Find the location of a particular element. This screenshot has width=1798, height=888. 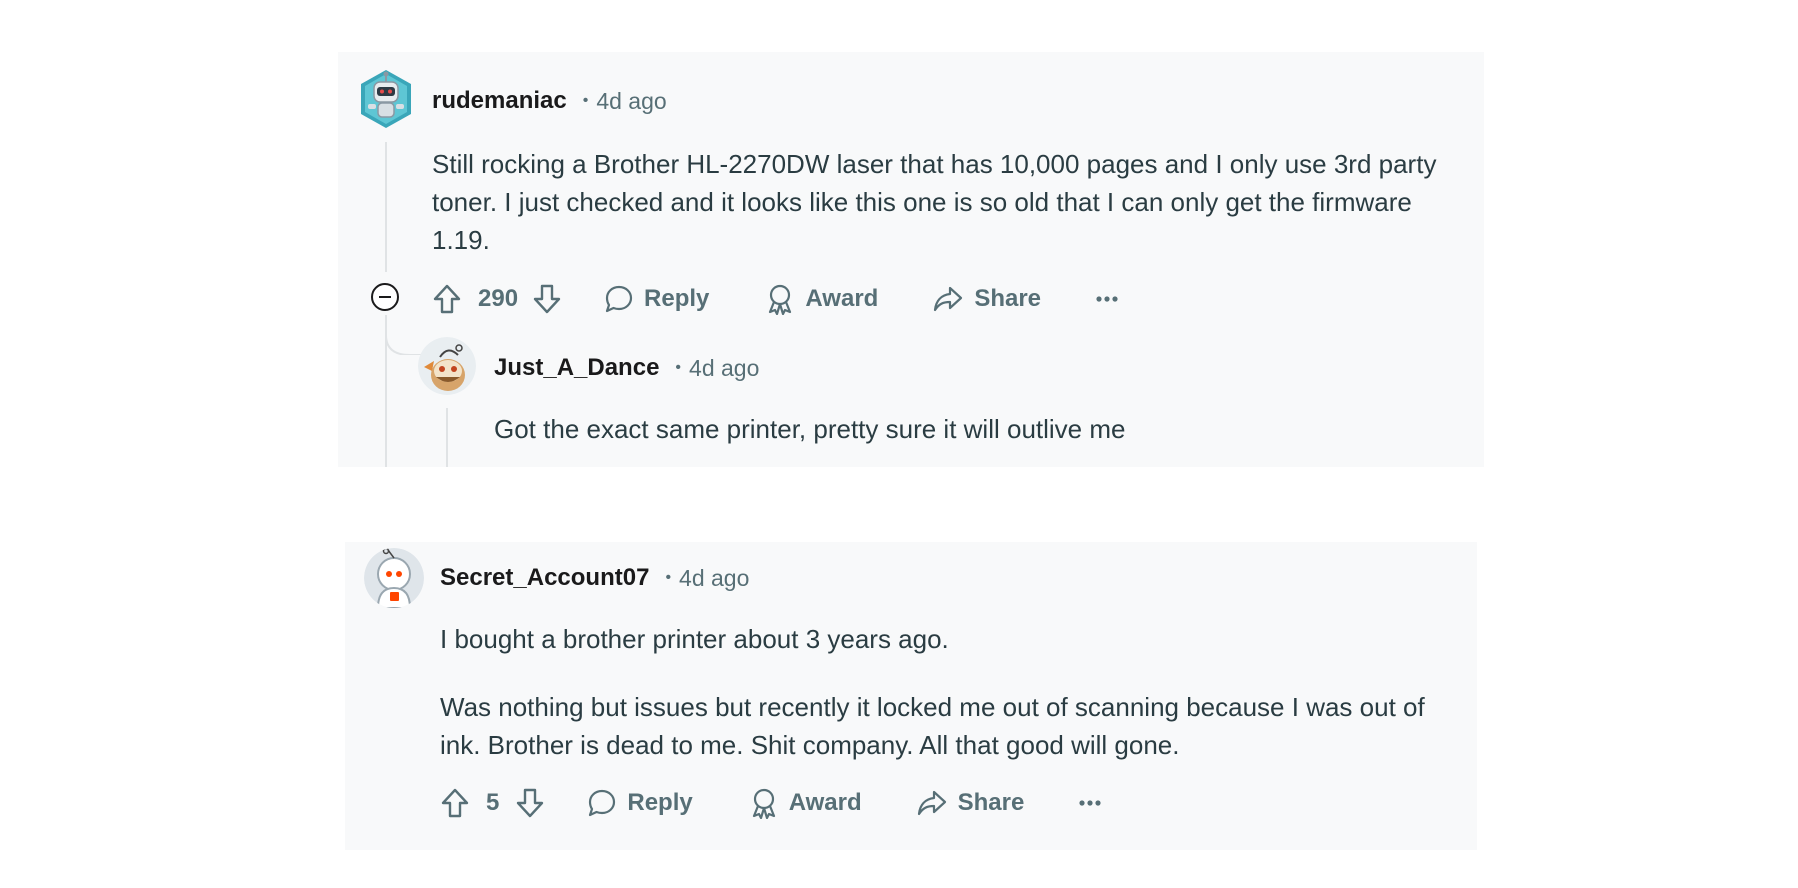

username-link: rudemaniac is located at coordinates (499, 101).